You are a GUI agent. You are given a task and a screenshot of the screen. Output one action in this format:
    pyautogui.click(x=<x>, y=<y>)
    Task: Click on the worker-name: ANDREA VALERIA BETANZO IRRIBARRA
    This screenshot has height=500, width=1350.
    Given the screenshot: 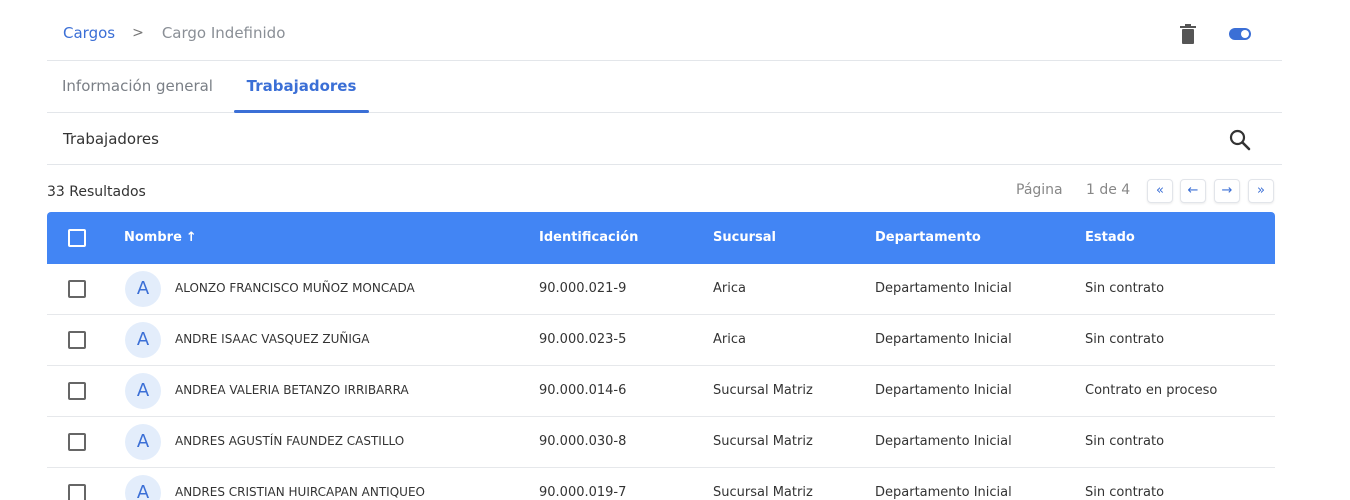 What is the action you would take?
    pyautogui.click(x=292, y=390)
    